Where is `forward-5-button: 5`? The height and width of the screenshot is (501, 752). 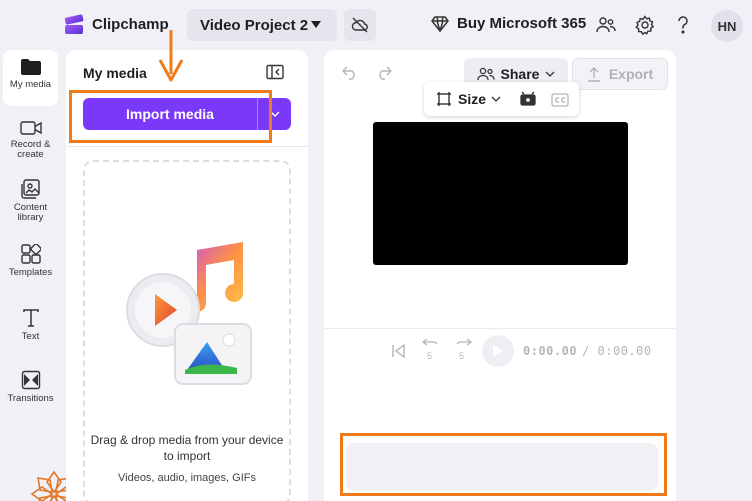
forward-5-button: 5 is located at coordinates (463, 351).